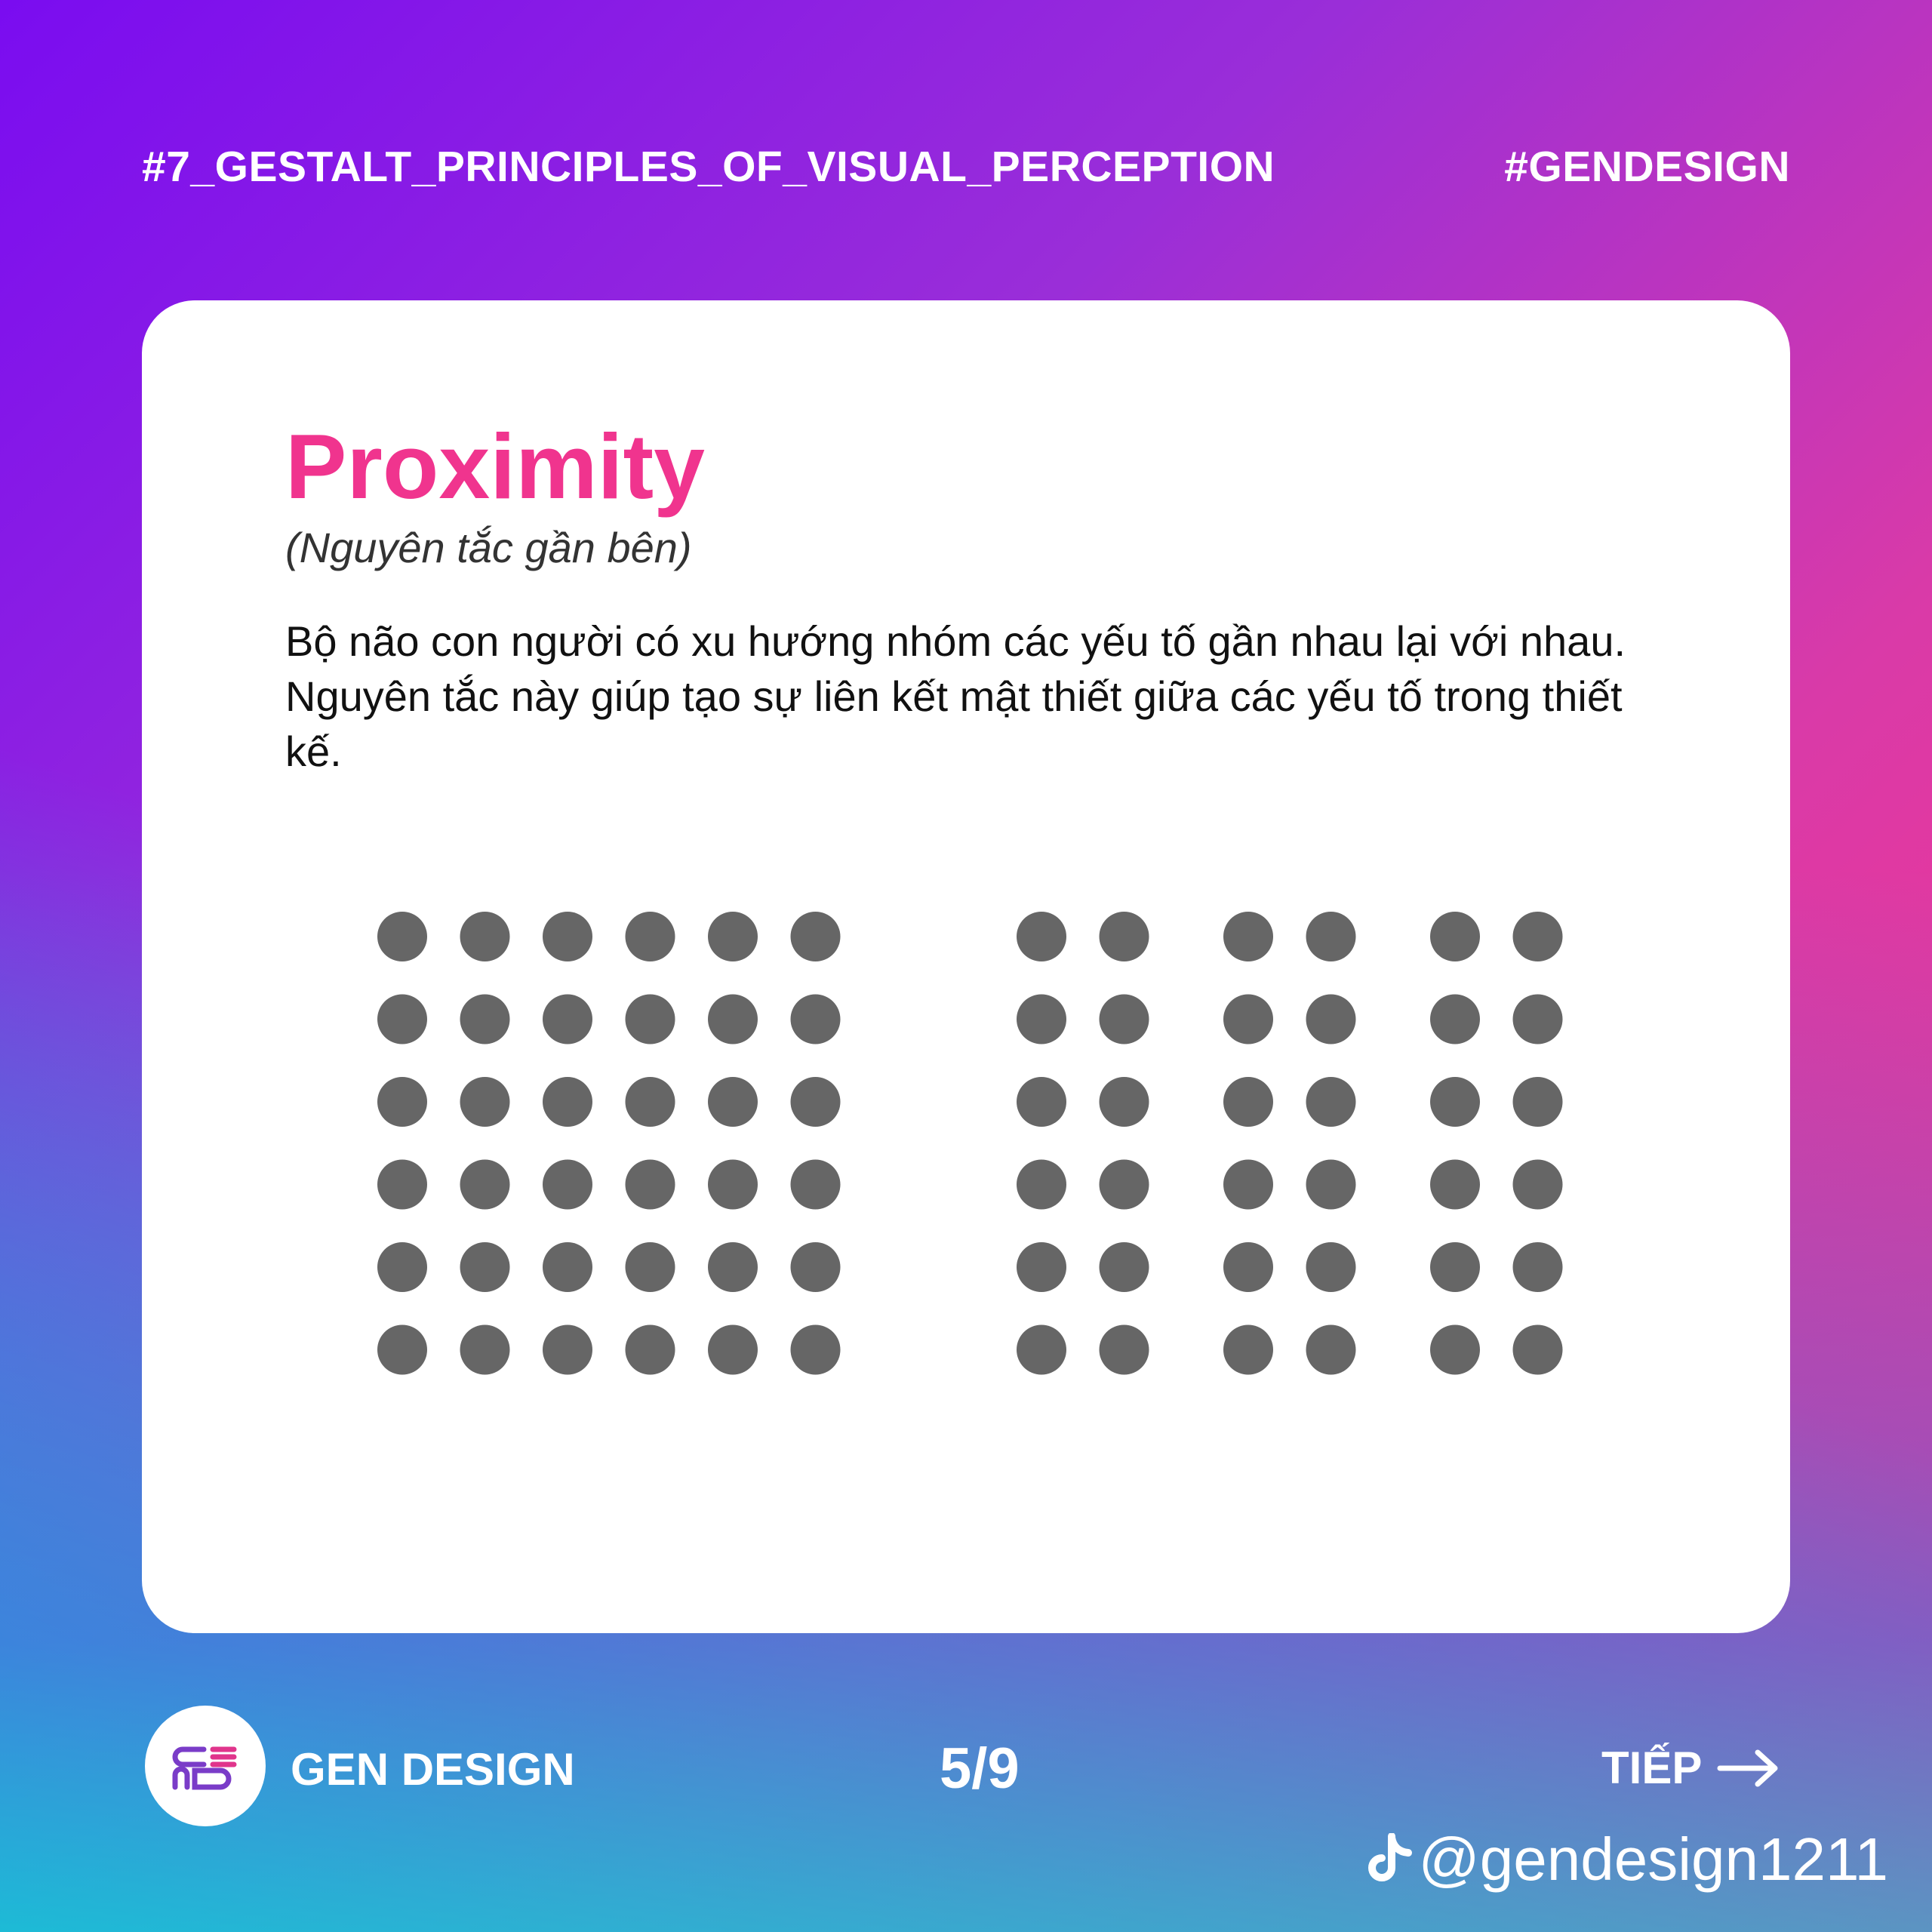  What do you see at coordinates (609, 1143) in the screenshot?
I see `uniform-dot-grid` at bounding box center [609, 1143].